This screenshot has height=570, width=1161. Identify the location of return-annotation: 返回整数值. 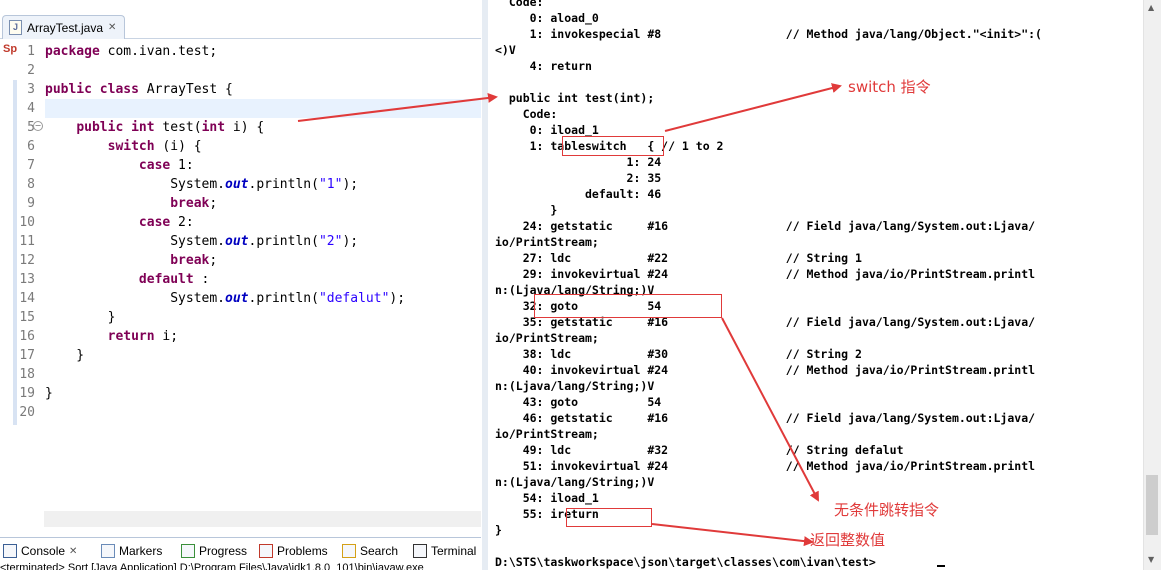
(848, 540).